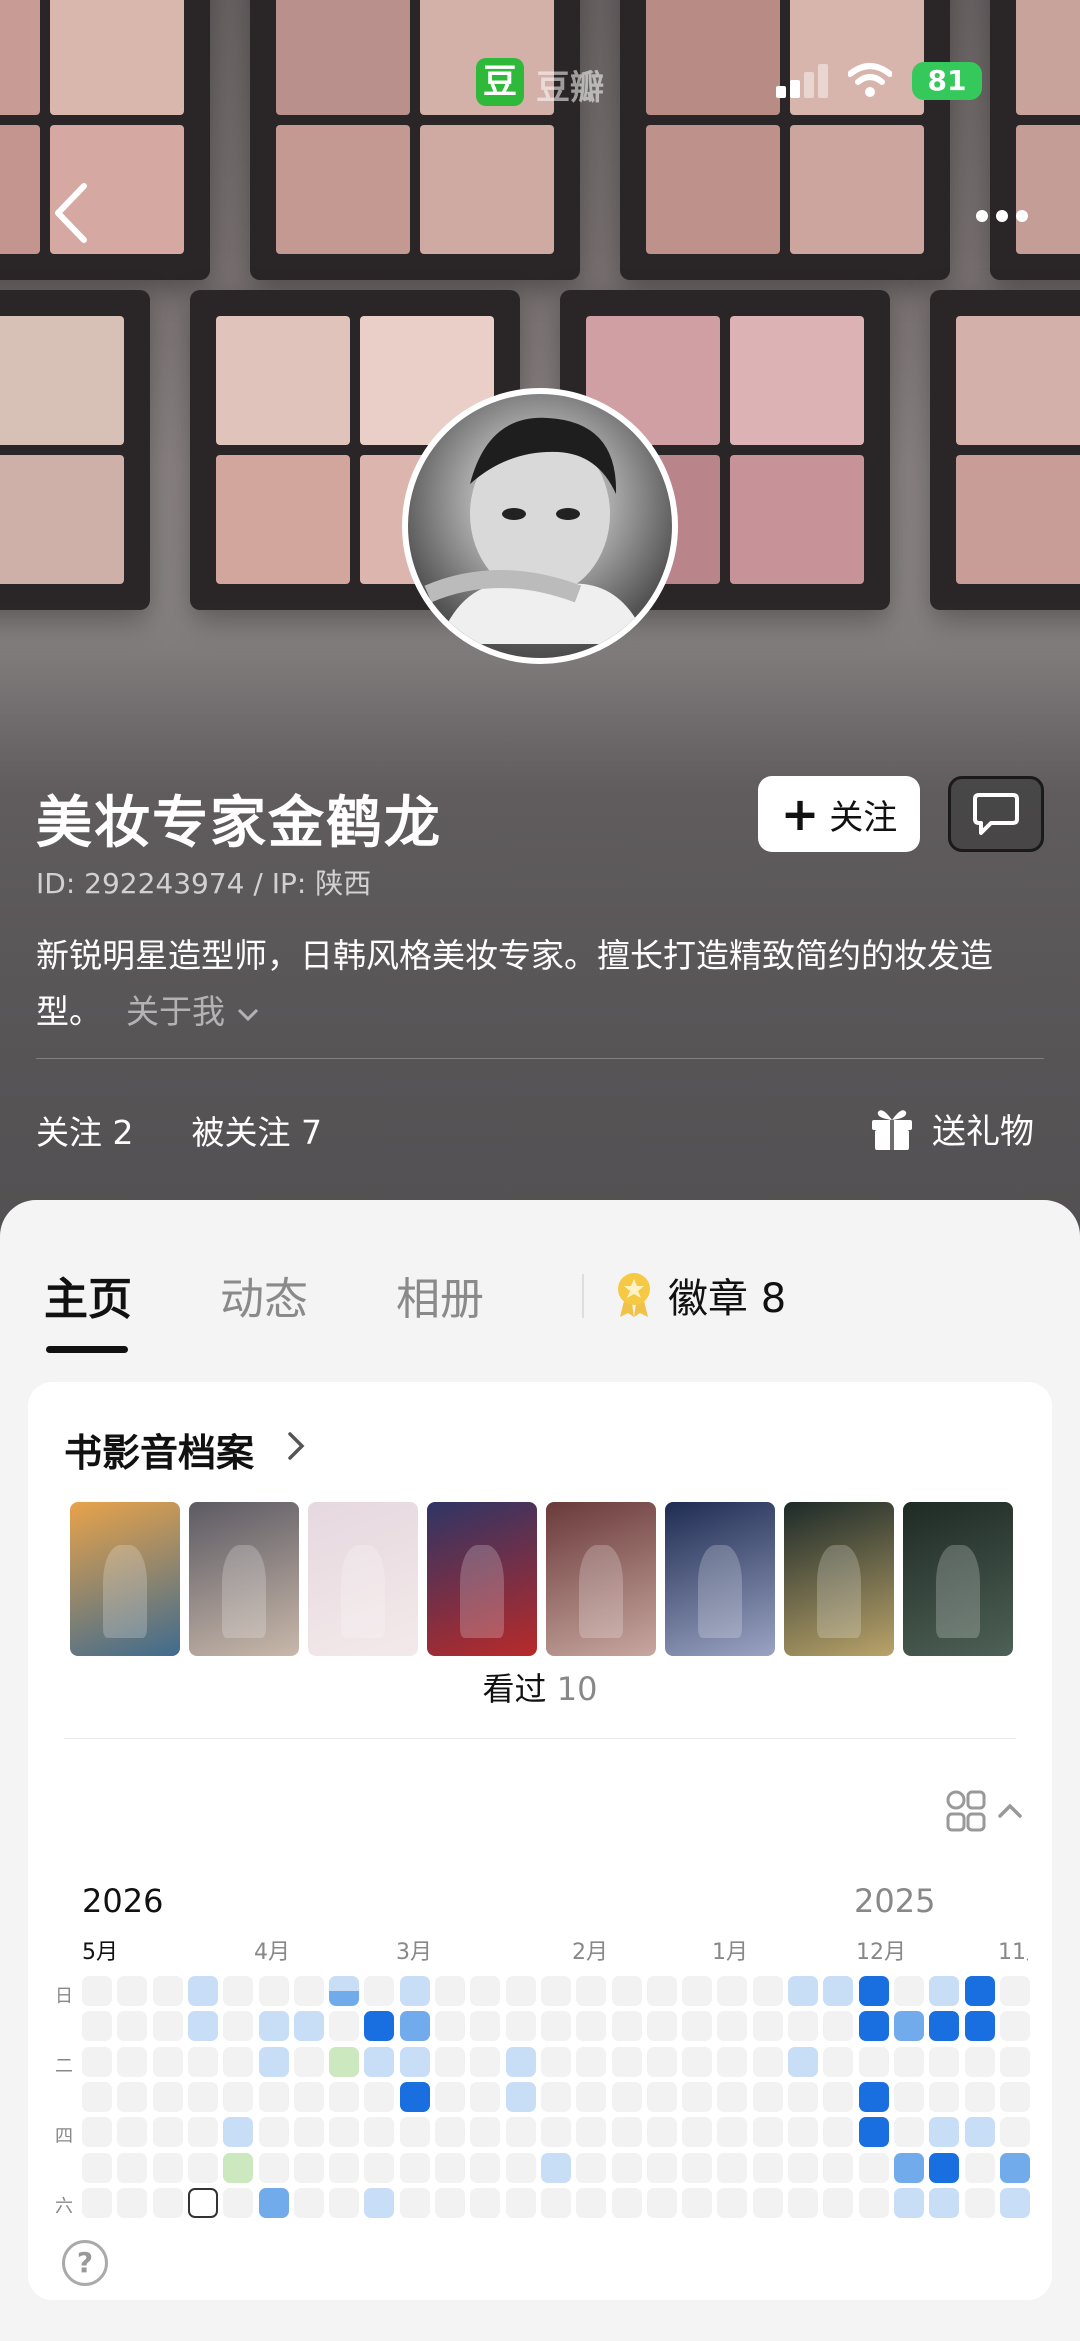  What do you see at coordinates (159, 1449) in the screenshot?
I see `archive-title: 书影音档案` at bounding box center [159, 1449].